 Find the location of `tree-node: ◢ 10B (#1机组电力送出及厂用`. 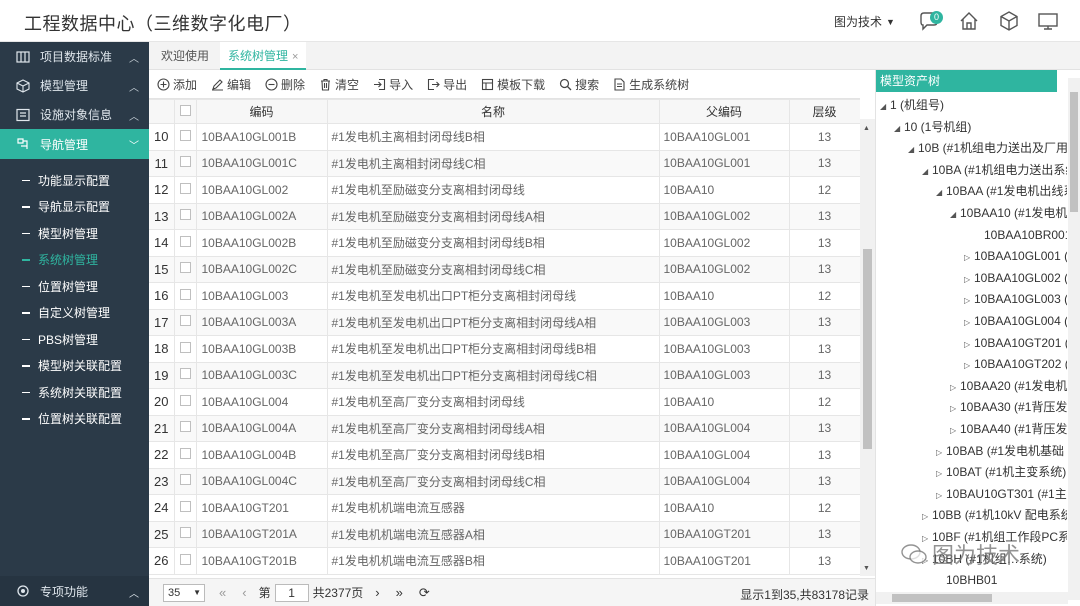

tree-node: ◢ 10B (#1机组电力送出及厂用 is located at coordinates (987, 148).